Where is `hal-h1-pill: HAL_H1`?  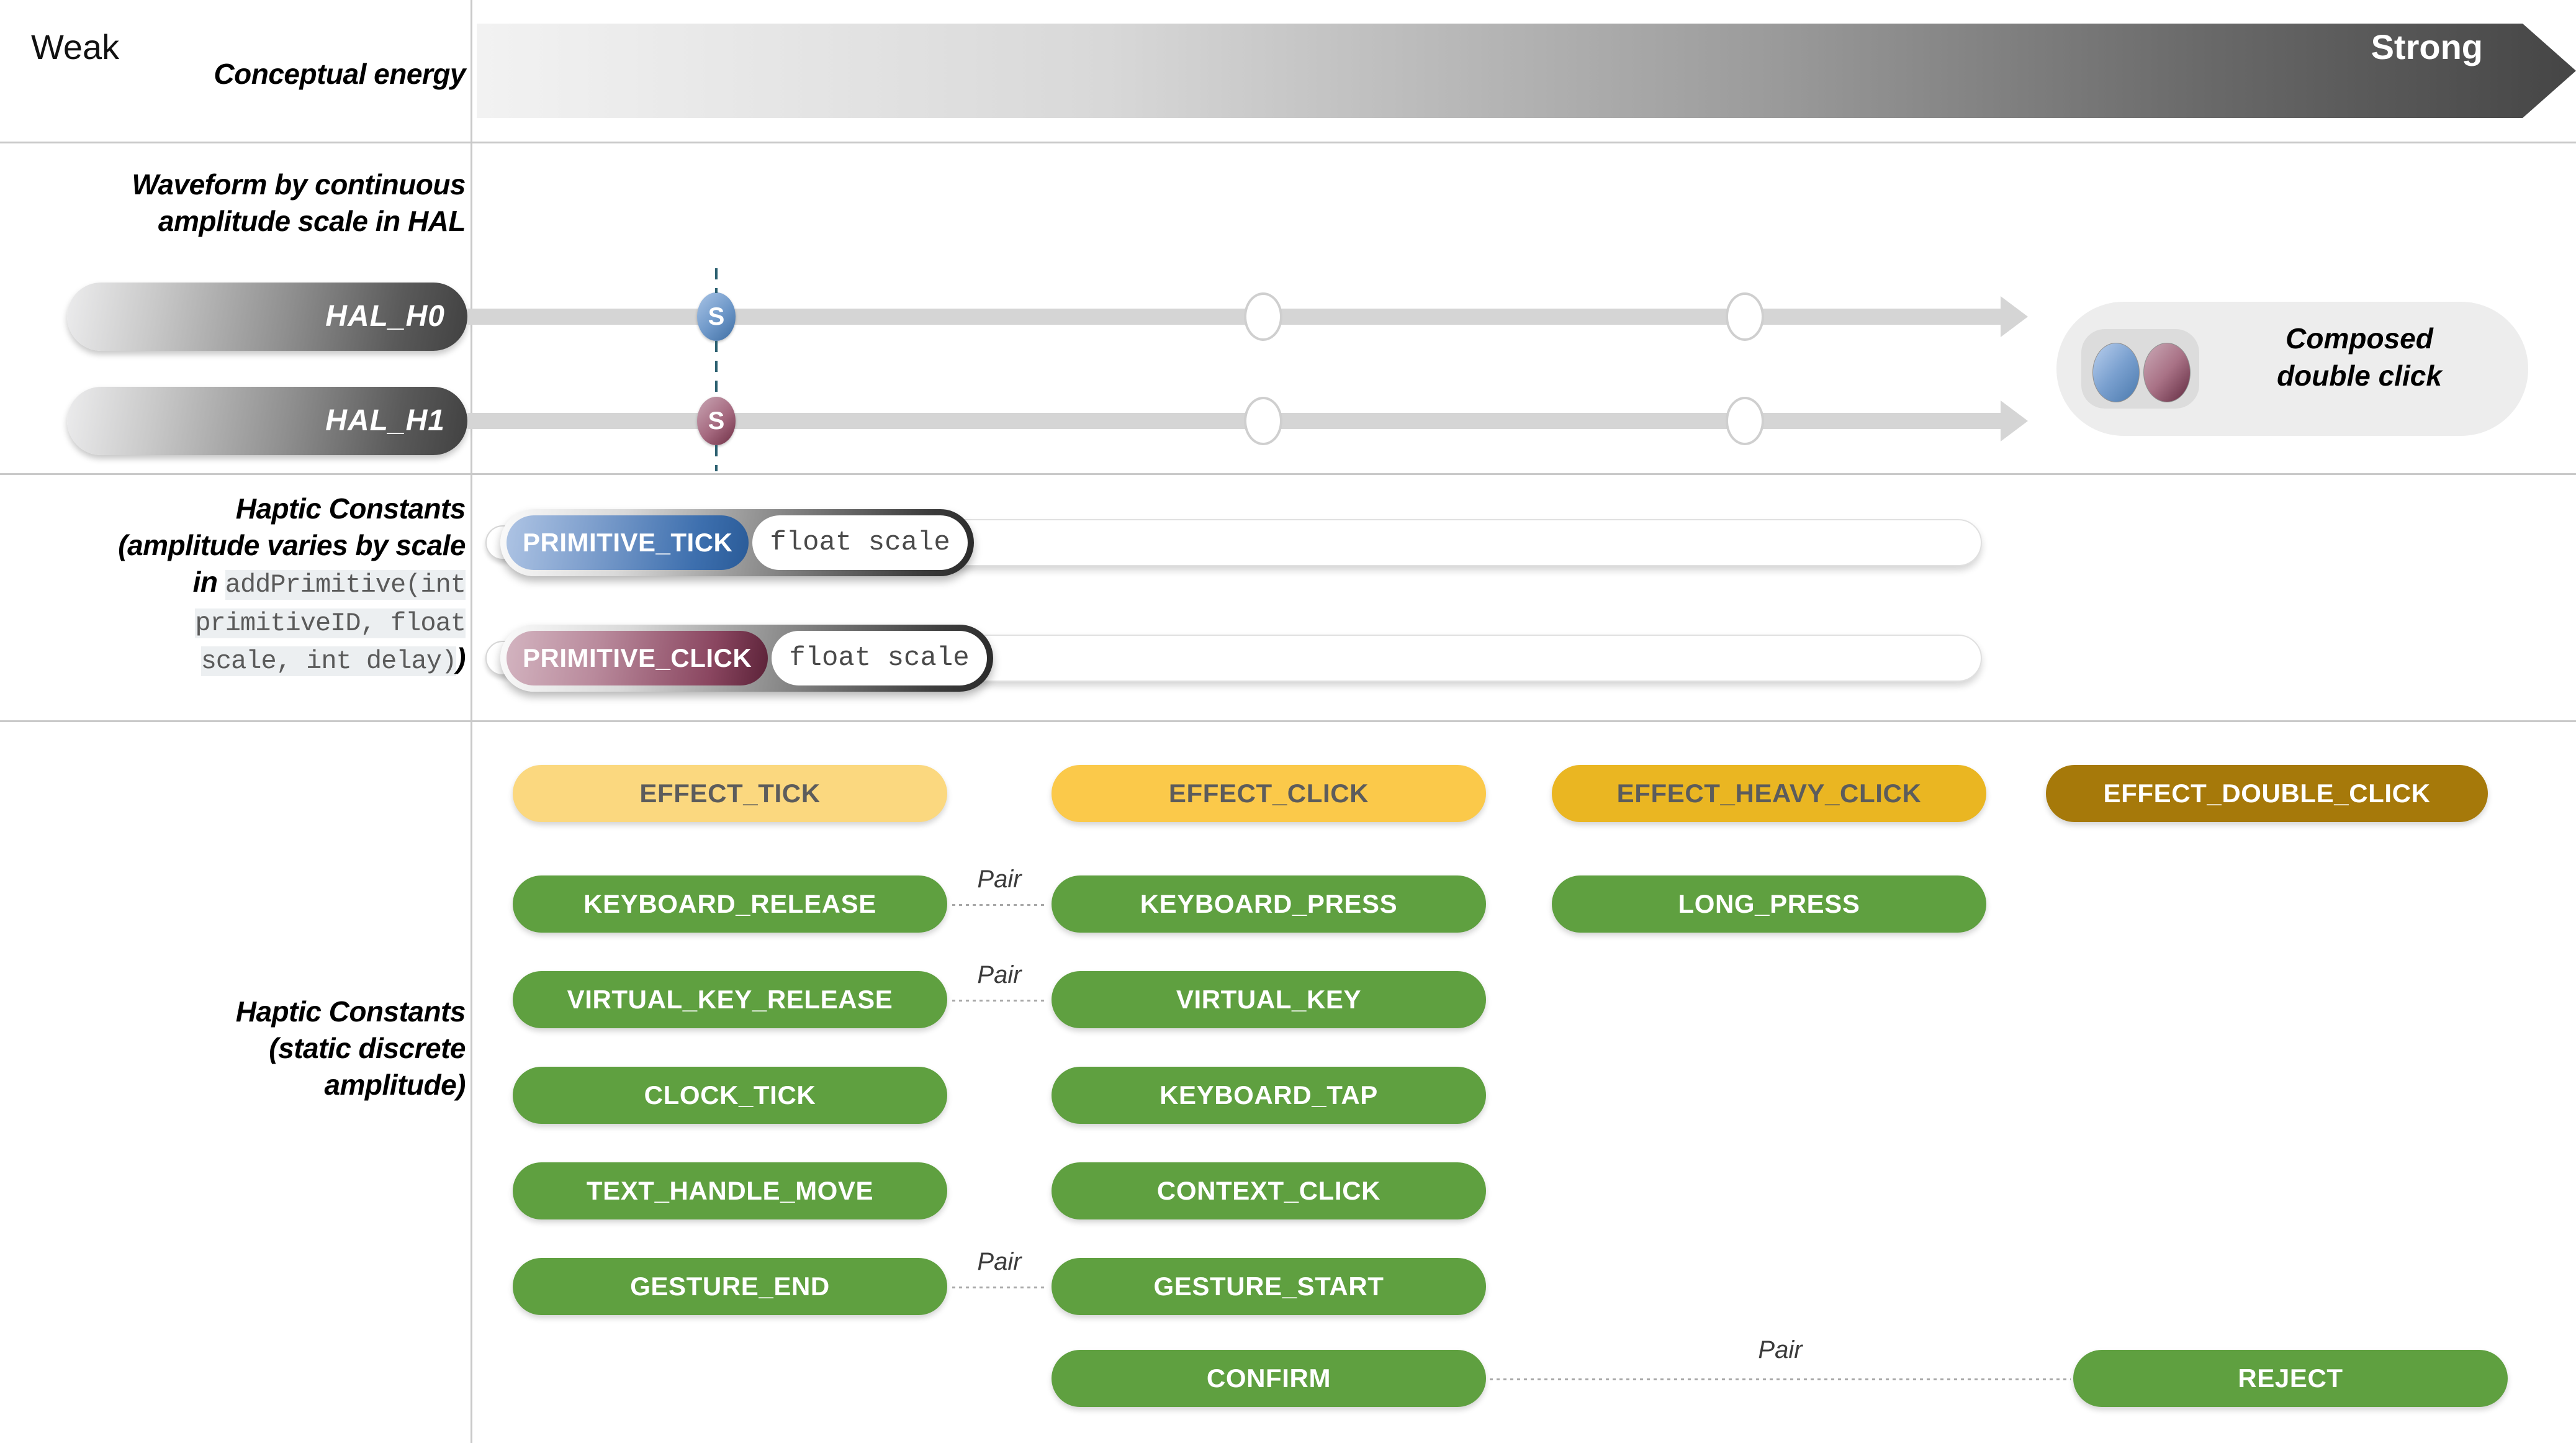 hal-h1-pill: HAL_H1 is located at coordinates (267, 421).